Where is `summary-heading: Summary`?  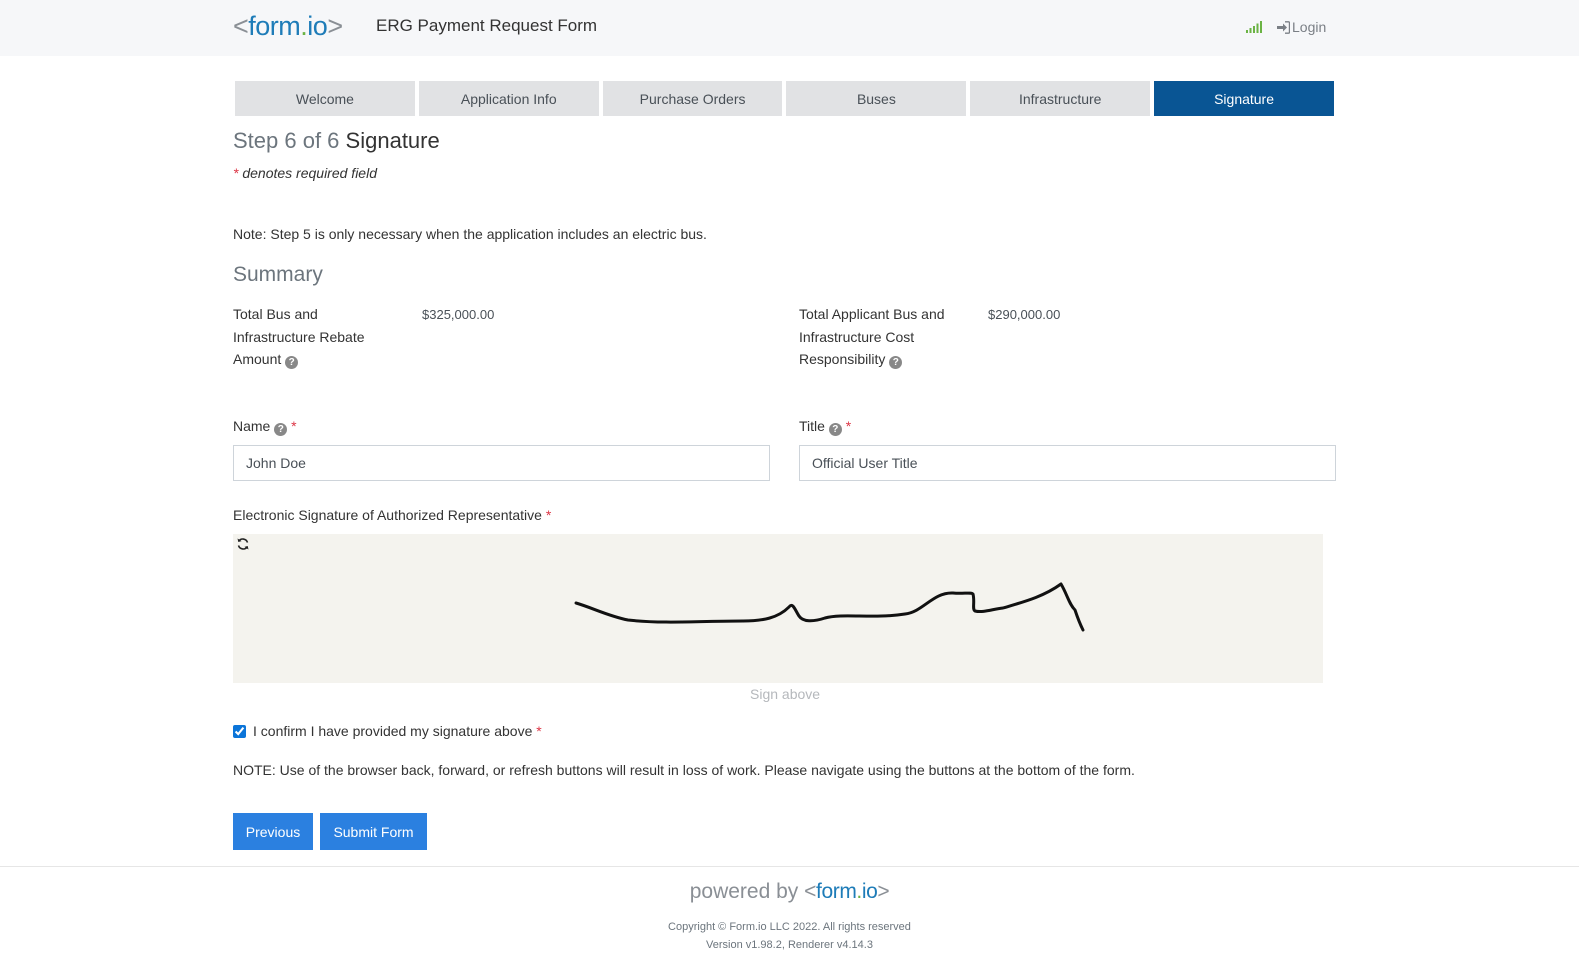 summary-heading: Summary is located at coordinates (278, 274).